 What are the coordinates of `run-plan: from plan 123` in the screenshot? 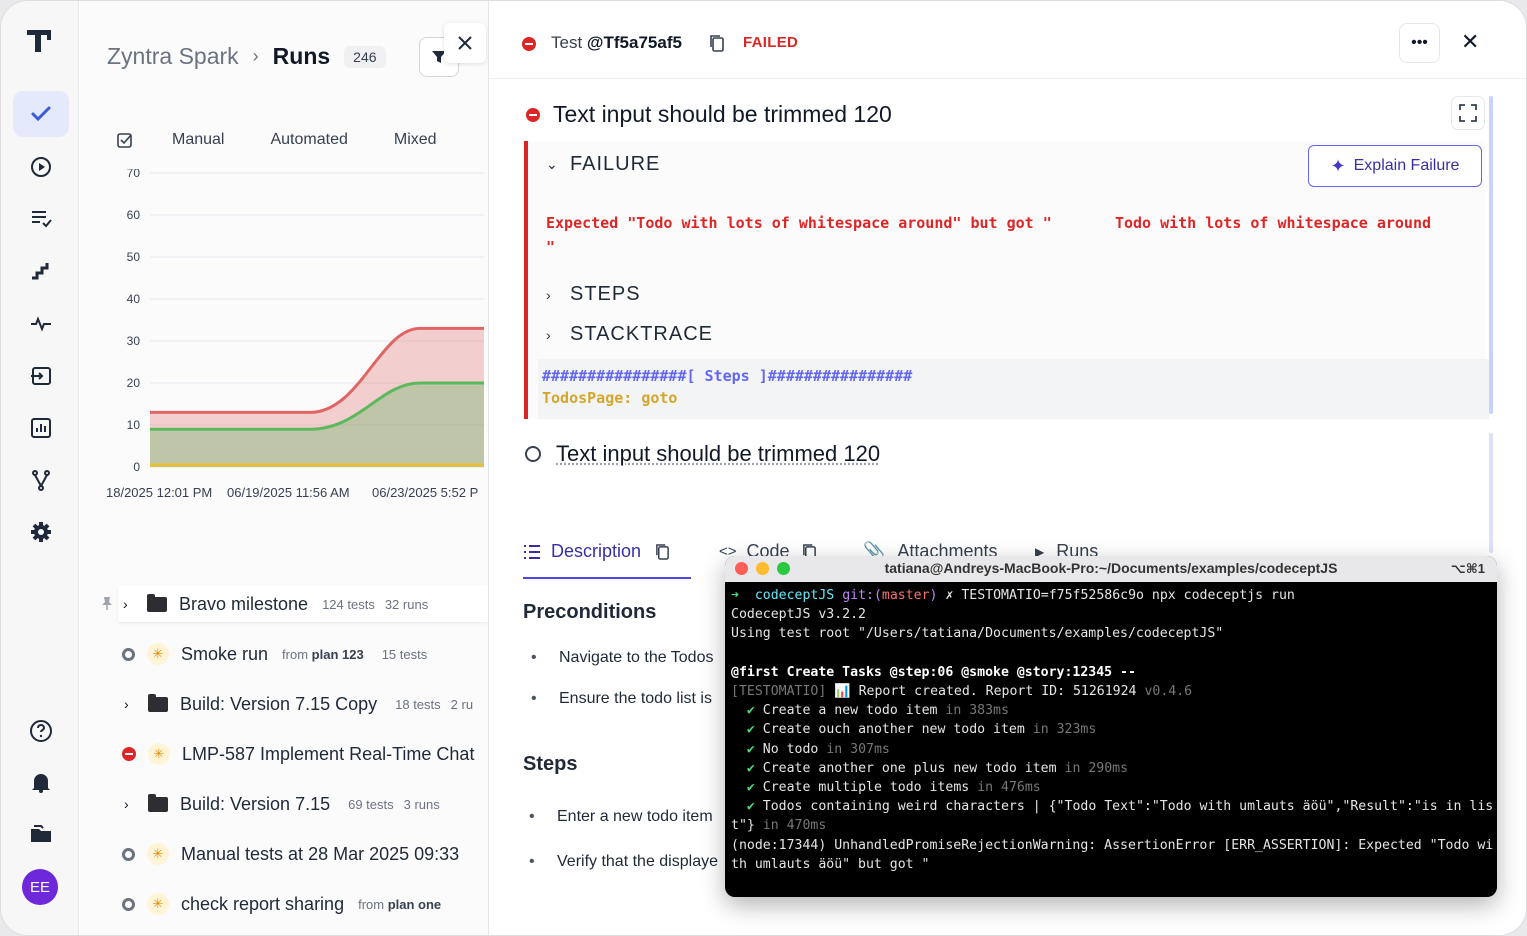 It's located at (323, 654).